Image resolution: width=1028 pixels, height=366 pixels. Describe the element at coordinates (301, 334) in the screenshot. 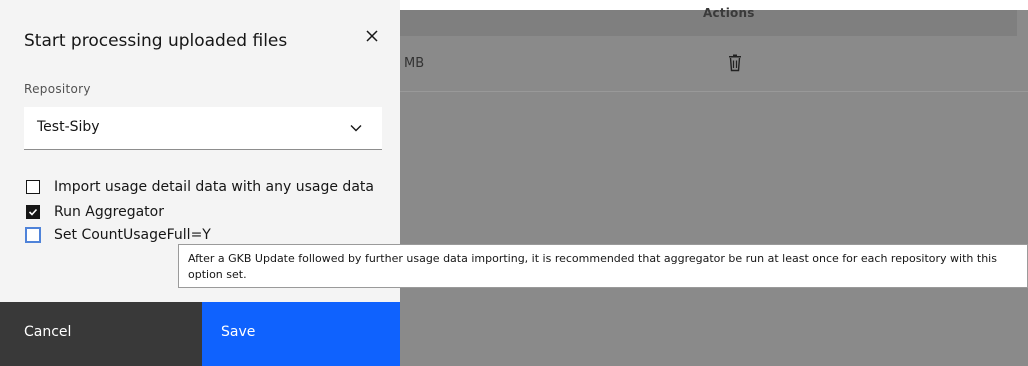

I see `save-button: Save` at that location.